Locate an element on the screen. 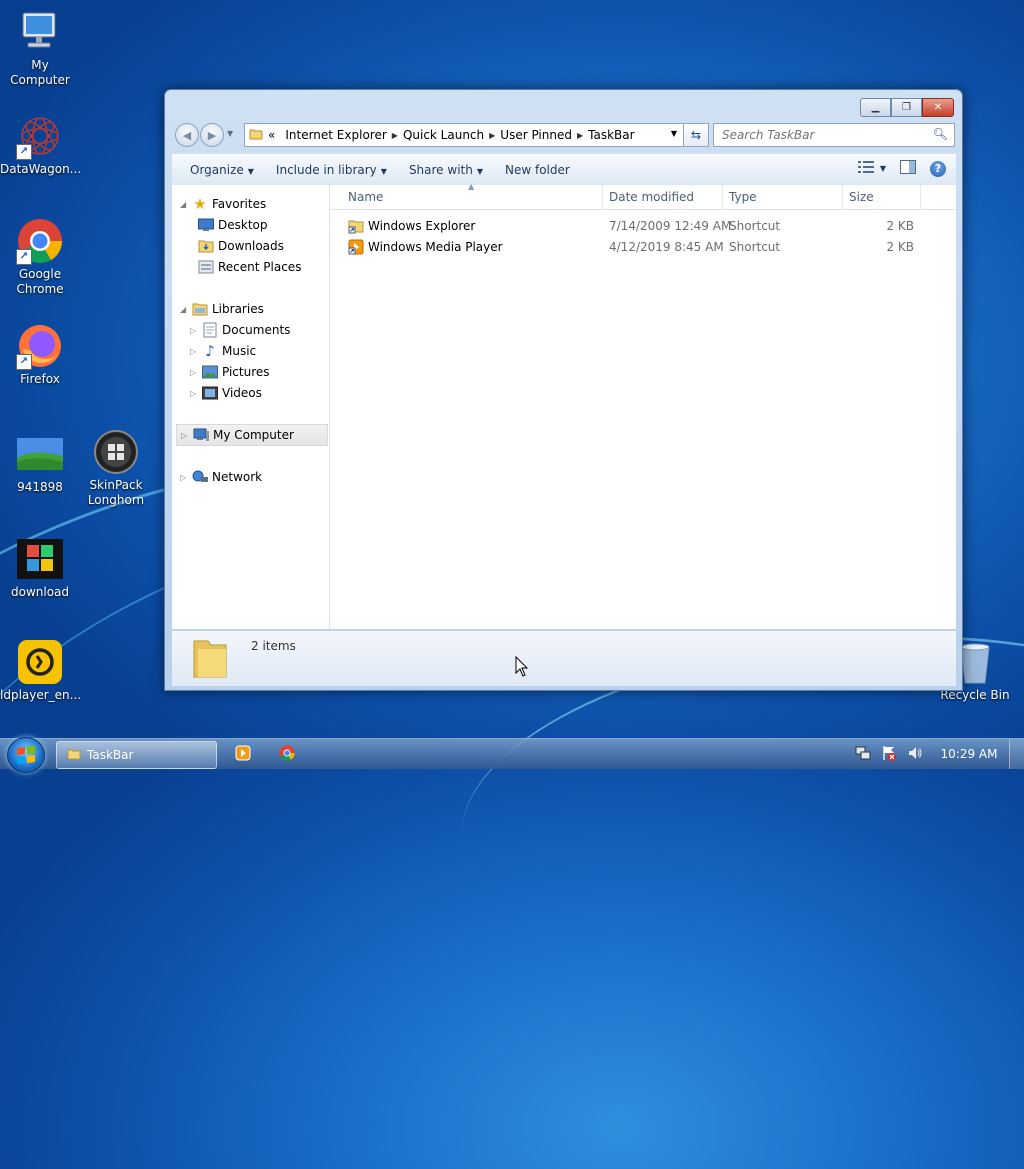 The image size is (1024, 1169). desktop-icon-941898: 941898 is located at coordinates (40, 462).